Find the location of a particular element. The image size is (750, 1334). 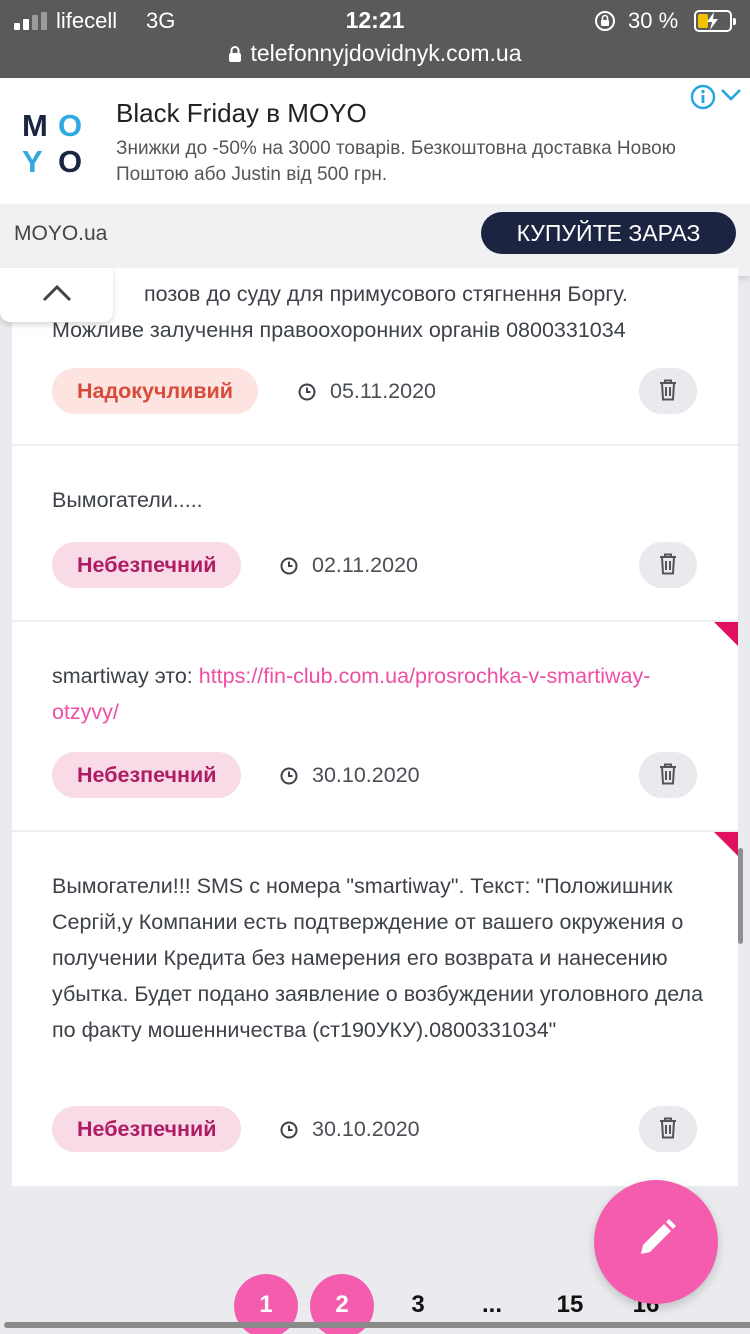

status-bar: lifecell 3G 12:21 30 % is located at coordinates (375, 21).